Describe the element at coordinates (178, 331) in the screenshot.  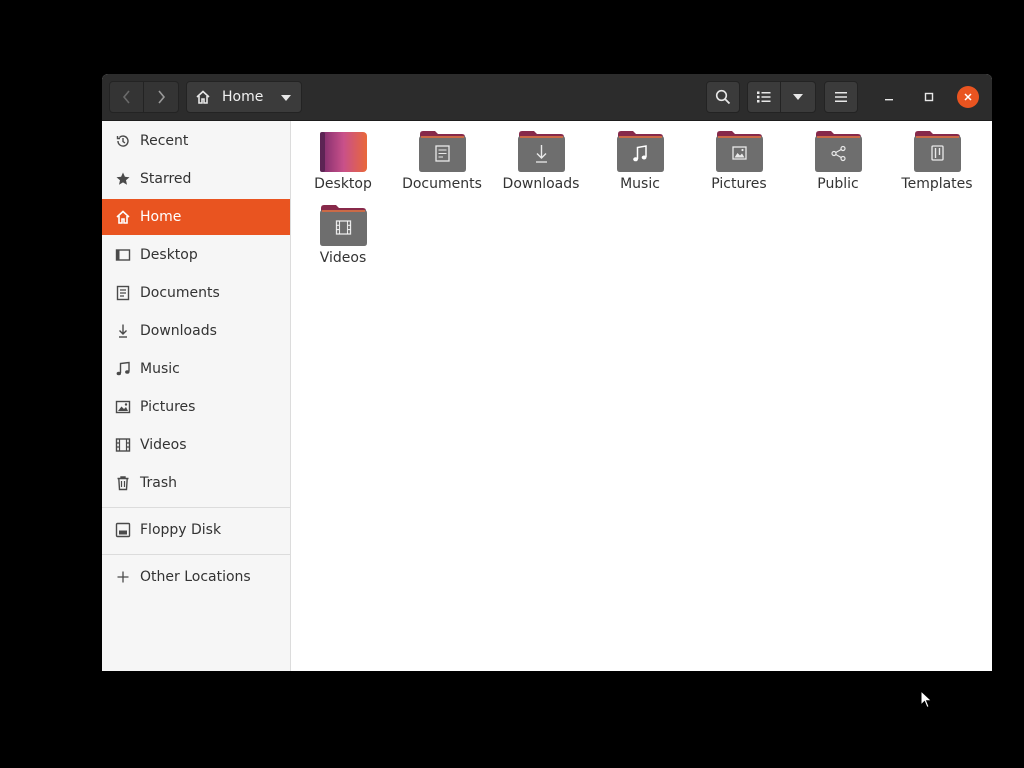
I see `sidebar-item-label: Downloads` at that location.